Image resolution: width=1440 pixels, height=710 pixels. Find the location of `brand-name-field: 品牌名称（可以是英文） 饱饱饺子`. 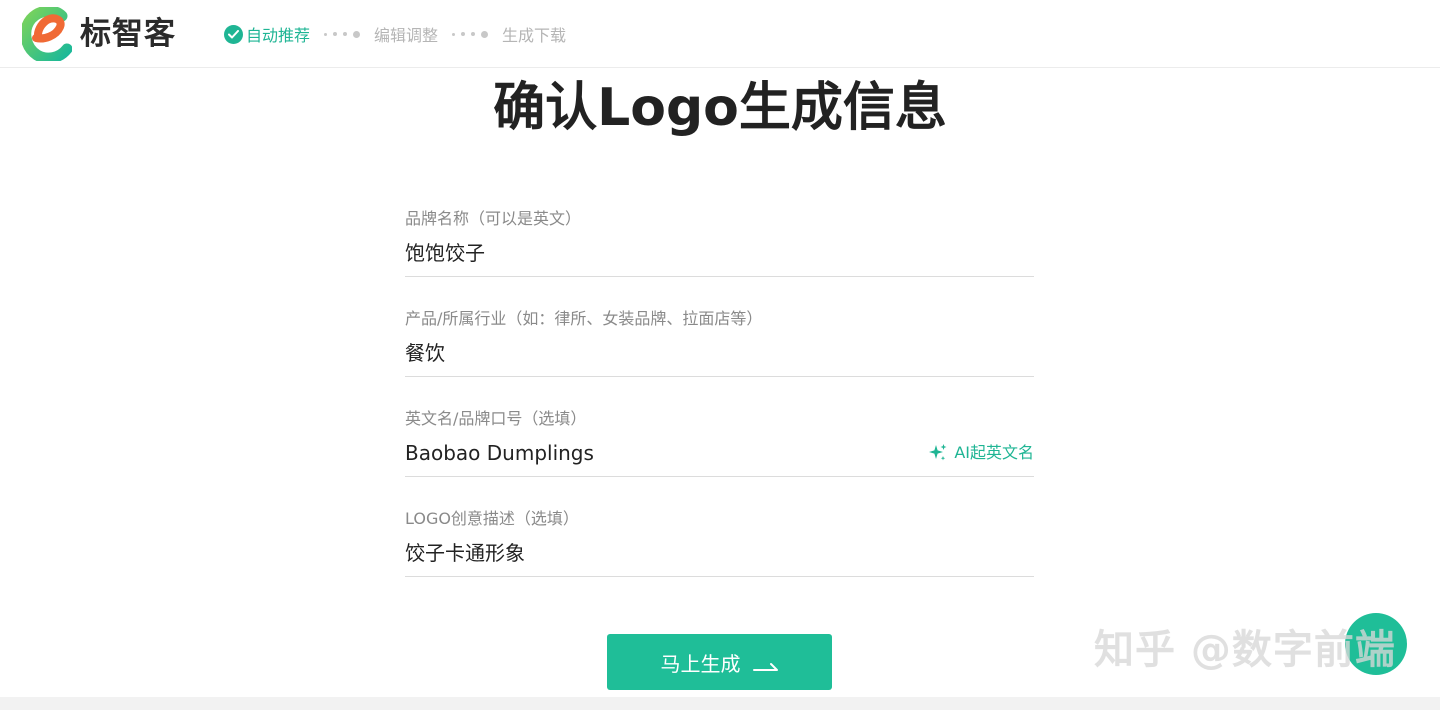

brand-name-field: 品牌名称（可以是英文） 饱饱饺子 is located at coordinates (719, 255).